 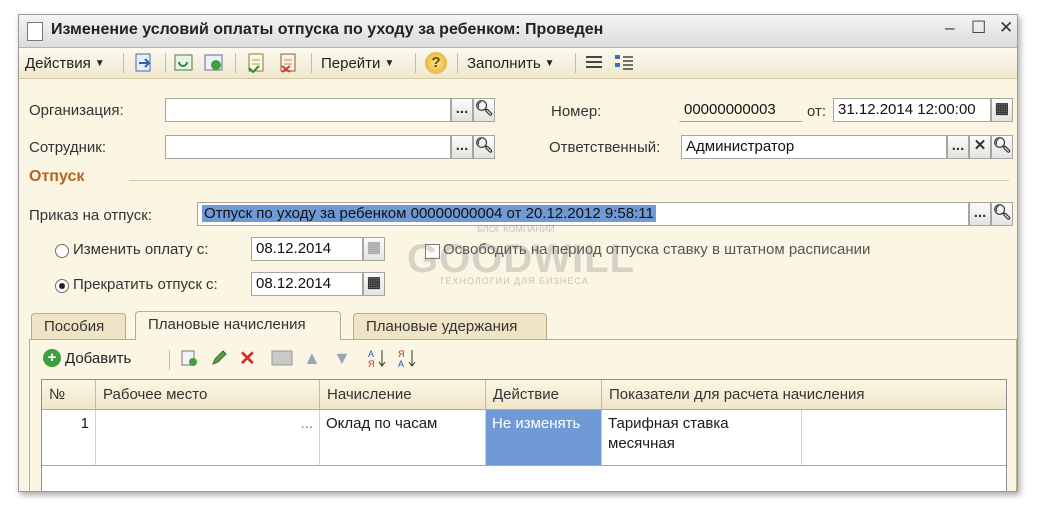 What do you see at coordinates (1002, 110) in the screenshot?
I see `date-picker-button: ▦` at bounding box center [1002, 110].